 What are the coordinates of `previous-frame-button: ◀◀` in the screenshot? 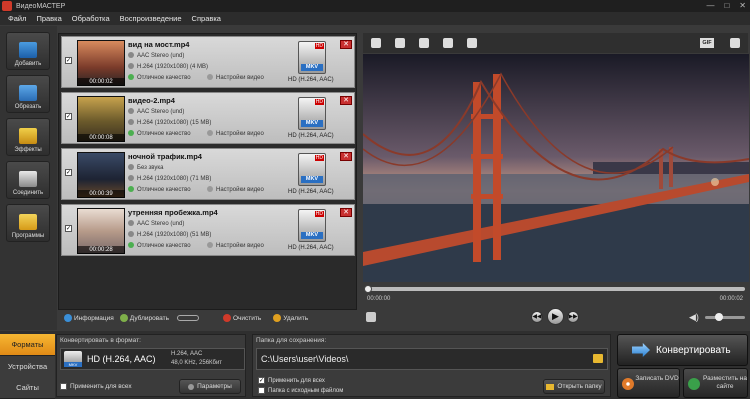 It's located at (537, 317).